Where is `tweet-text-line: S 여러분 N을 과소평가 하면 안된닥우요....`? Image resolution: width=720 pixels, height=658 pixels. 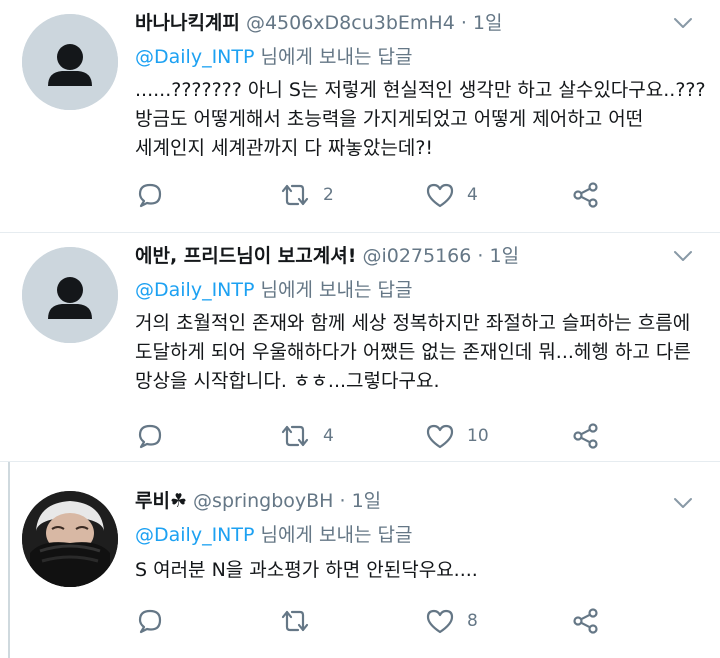 tweet-text-line: S 여러분 N을 과소평가 하면 안된닥우요.... is located at coordinates (306, 570).